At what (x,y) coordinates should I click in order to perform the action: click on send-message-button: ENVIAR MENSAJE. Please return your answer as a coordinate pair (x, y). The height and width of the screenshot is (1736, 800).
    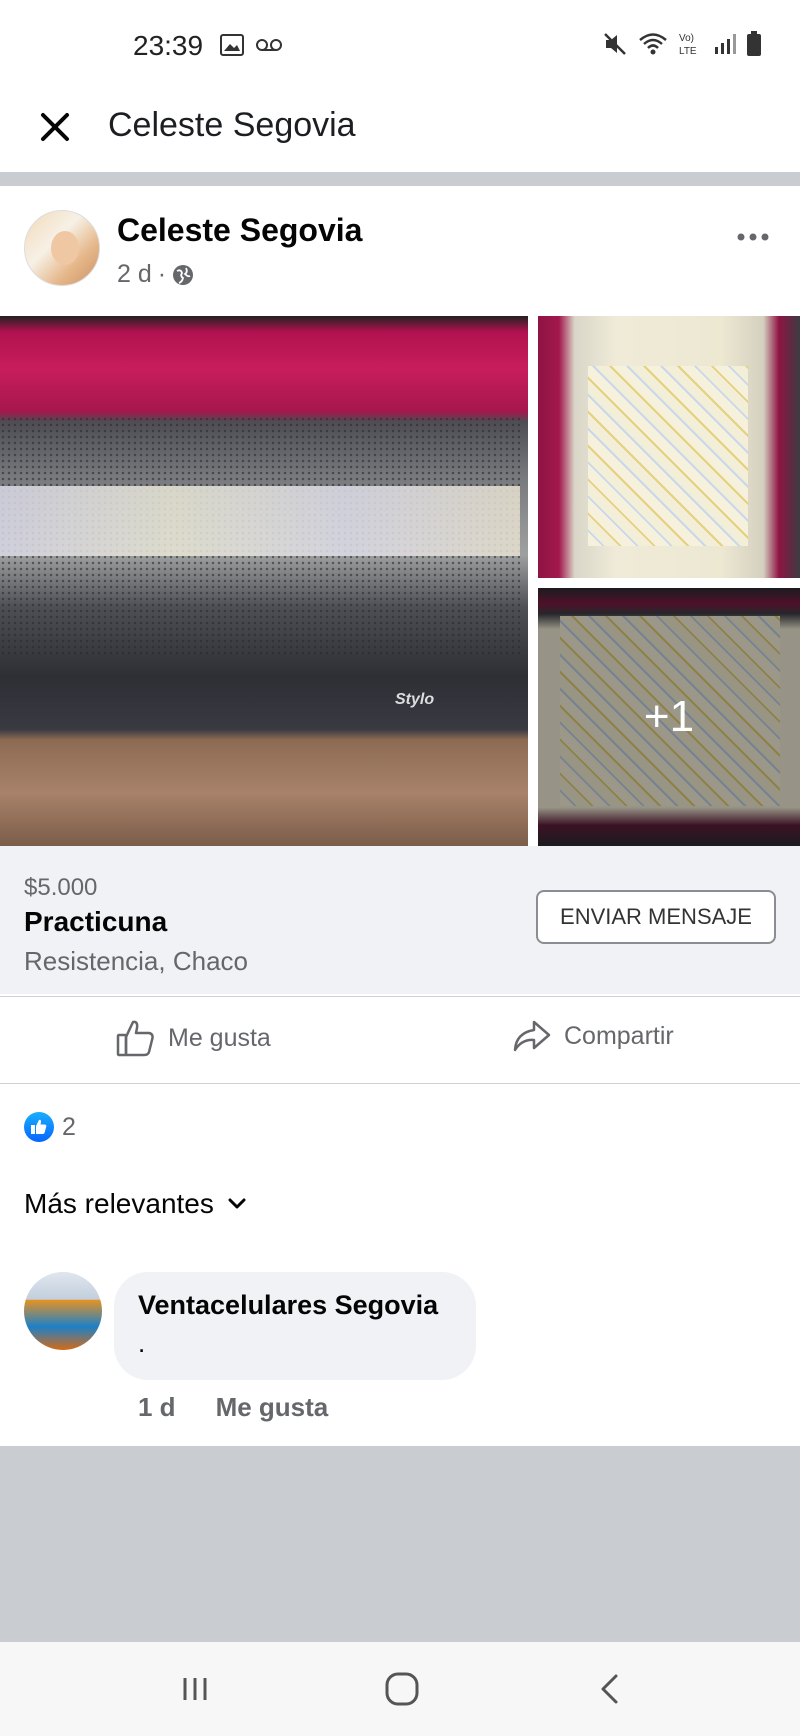
    Looking at the image, I should click on (656, 917).